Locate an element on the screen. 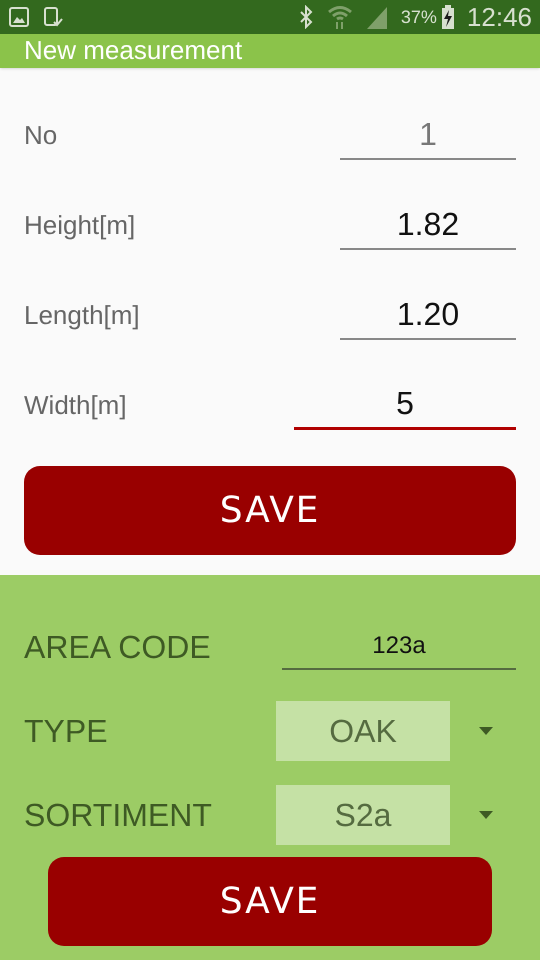 The image size is (540, 960). dropdown-value: OAK is located at coordinates (363, 731).